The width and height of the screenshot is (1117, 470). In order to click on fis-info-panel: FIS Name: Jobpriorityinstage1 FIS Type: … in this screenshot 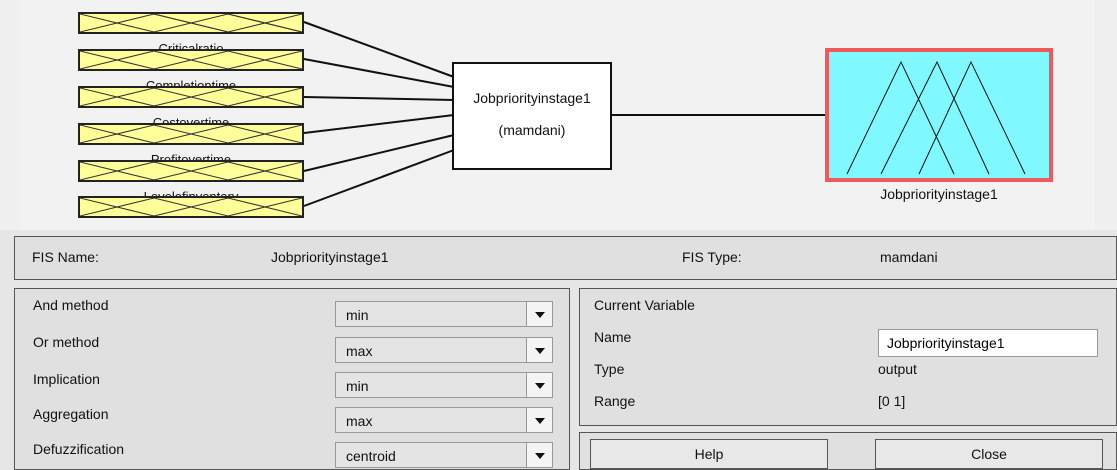, I will do `click(565, 258)`.